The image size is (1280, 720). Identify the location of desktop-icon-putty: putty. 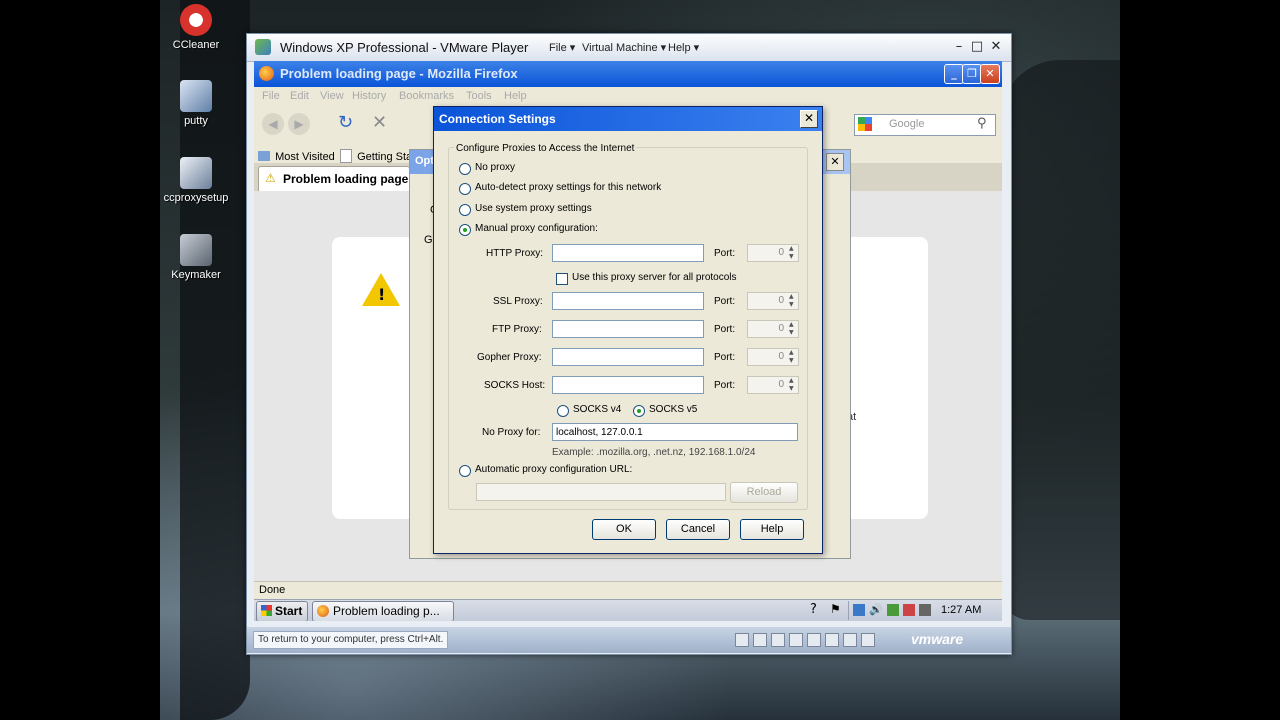
(196, 103).